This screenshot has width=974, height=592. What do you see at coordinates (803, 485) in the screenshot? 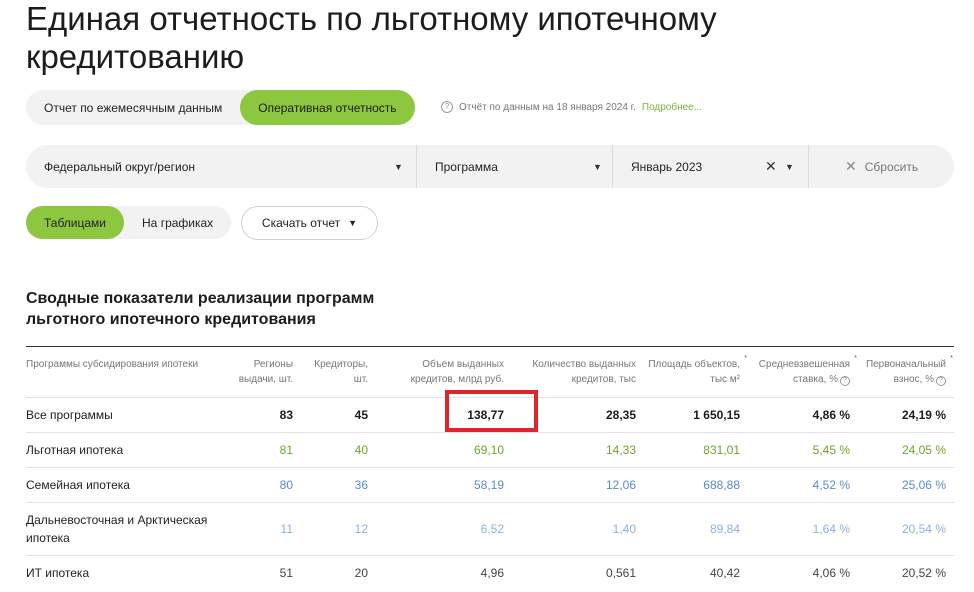
I see `table-cell: 4,52 %` at bounding box center [803, 485].